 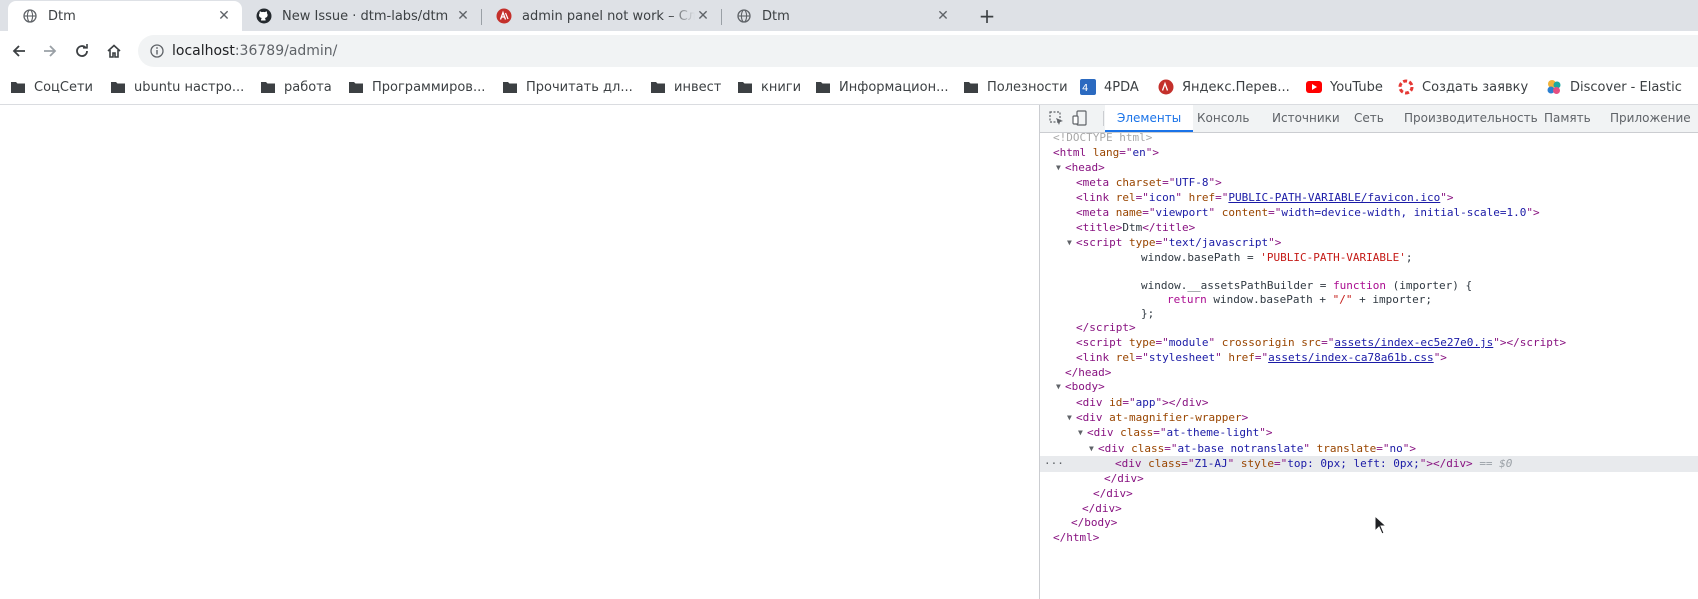 I want to click on dom-body-close: </body>, so click(x=1369, y=523).